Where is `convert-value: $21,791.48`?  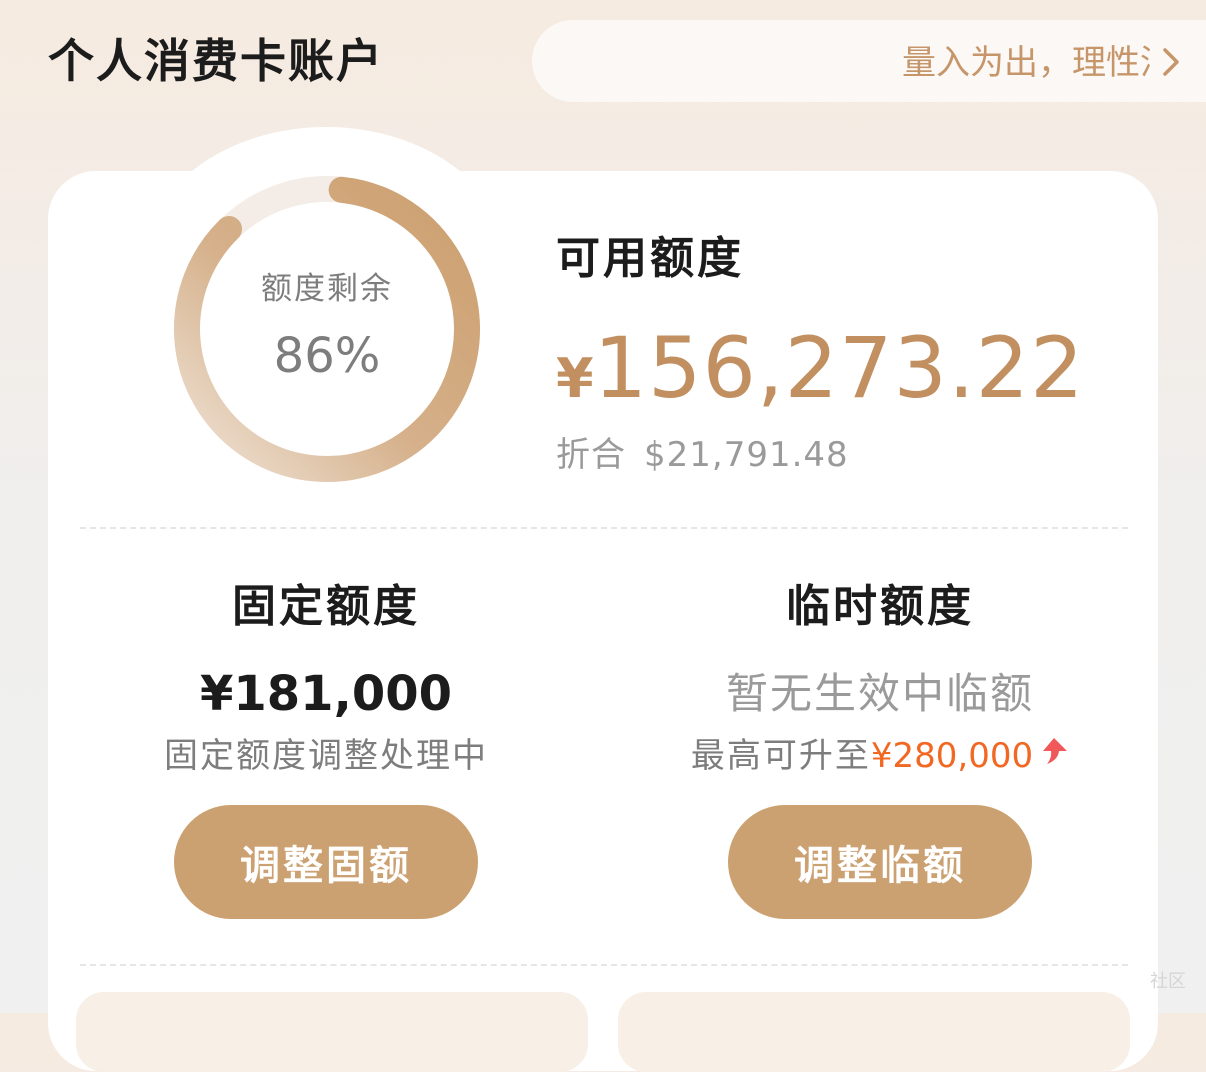 convert-value: $21,791.48 is located at coordinates (746, 455).